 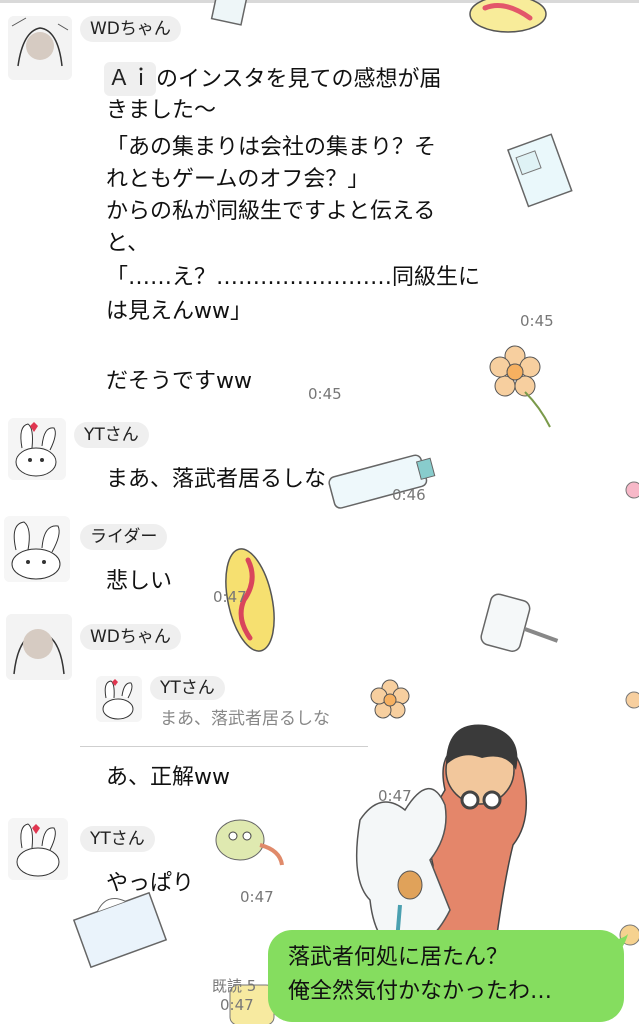 I want to click on message-line: と、, so click(x=128, y=243).